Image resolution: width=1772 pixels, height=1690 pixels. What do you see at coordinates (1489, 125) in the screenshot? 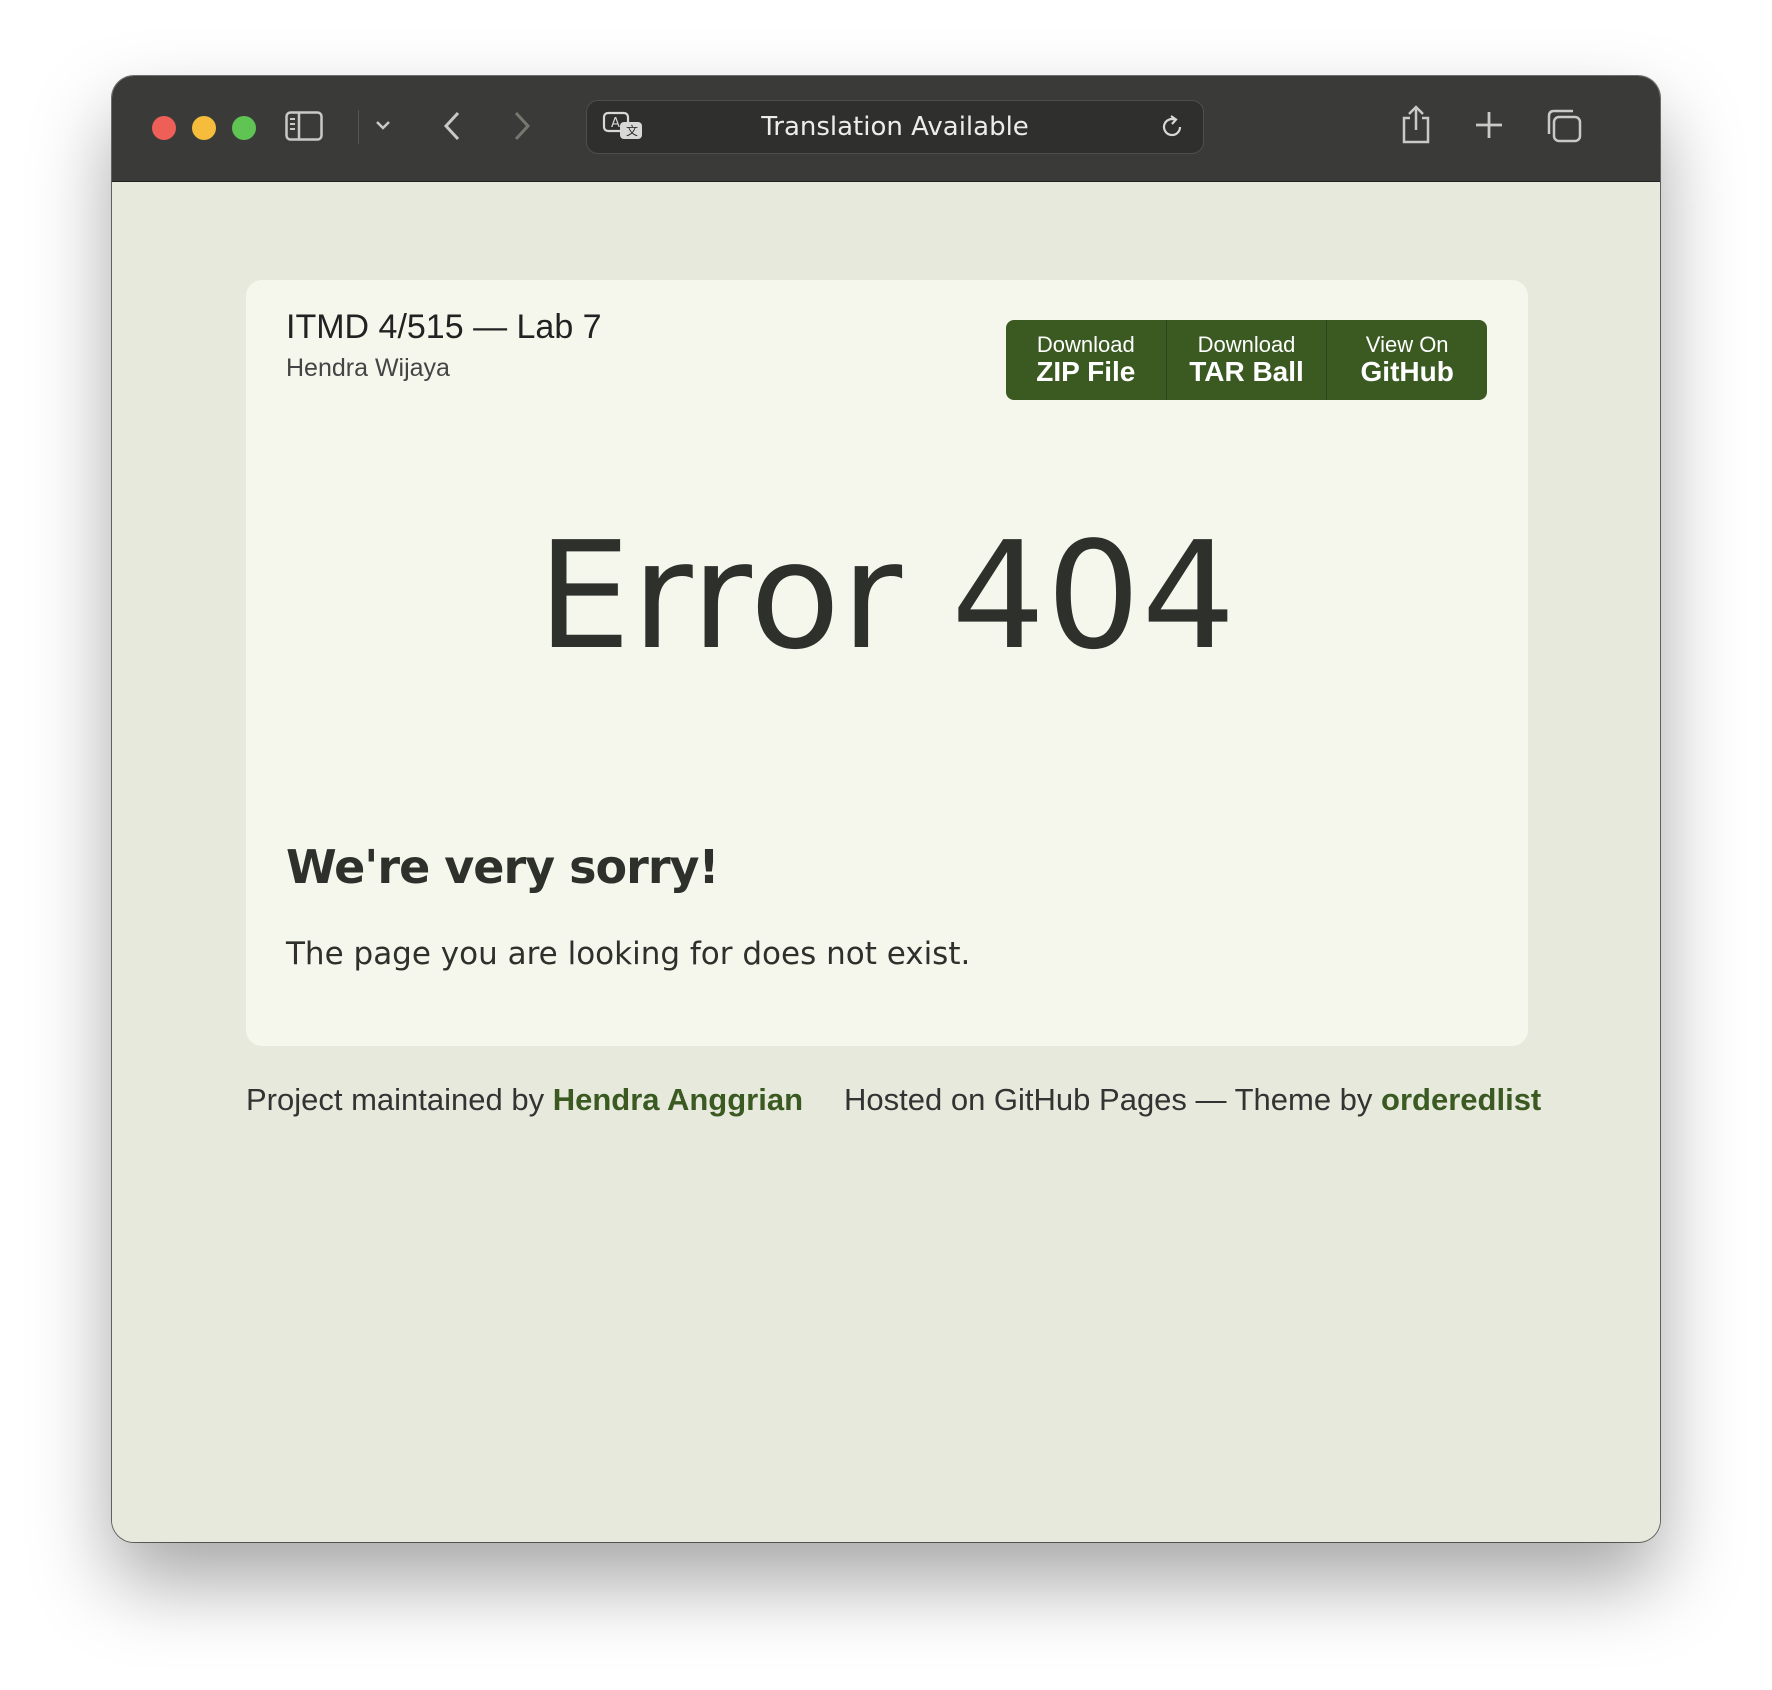
I see `plus-icon` at bounding box center [1489, 125].